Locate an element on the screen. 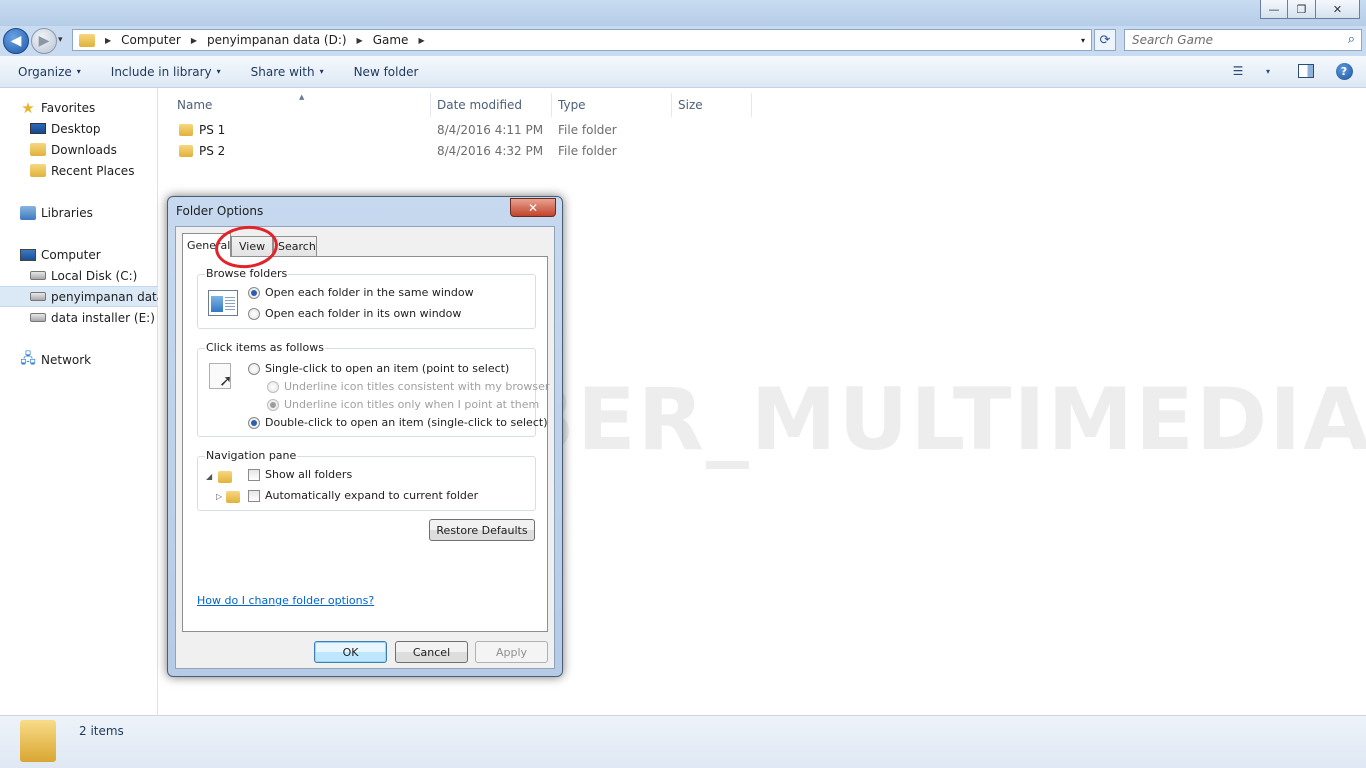  nav-downloads: Downloads is located at coordinates (79, 149).